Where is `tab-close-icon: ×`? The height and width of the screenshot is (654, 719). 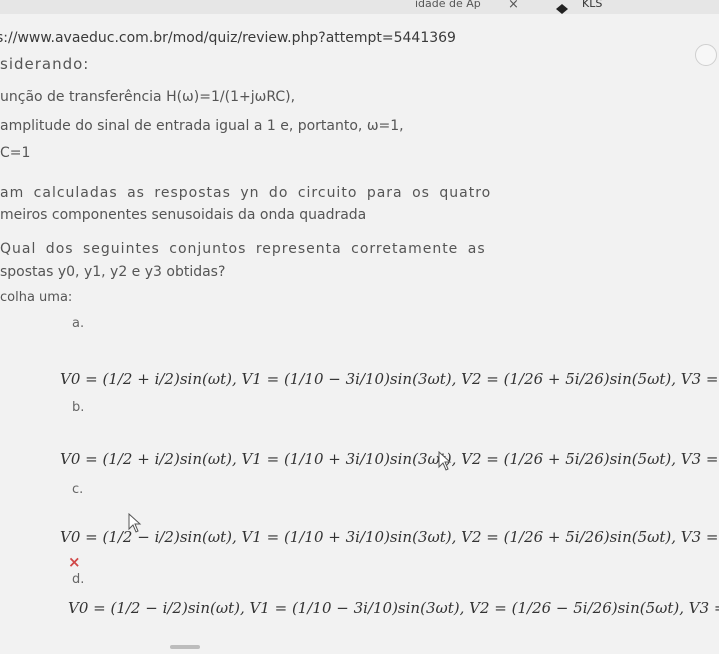 tab-close-icon: × is located at coordinates (513, 6).